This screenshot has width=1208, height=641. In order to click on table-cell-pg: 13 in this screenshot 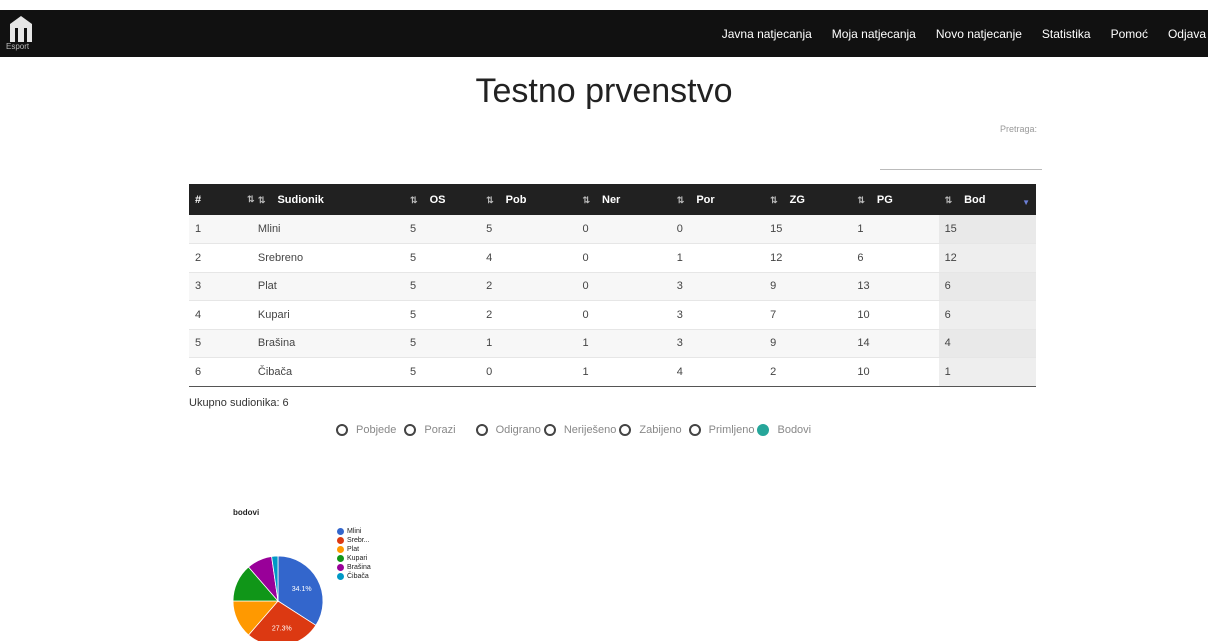, I will do `click(895, 286)`.